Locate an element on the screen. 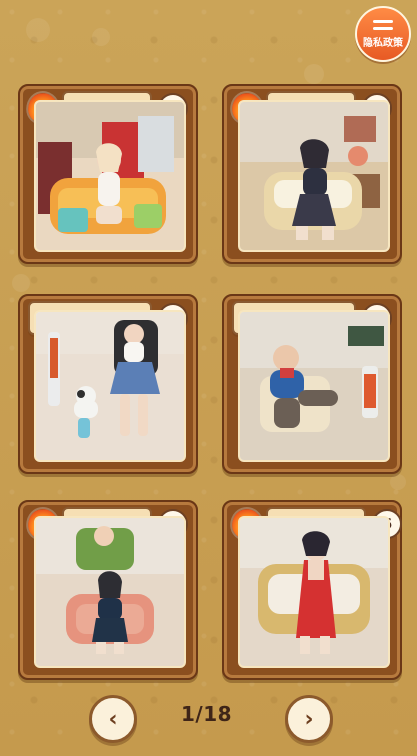  level-card-6: 热 科目三穿搭 6 is located at coordinates (312, 590).